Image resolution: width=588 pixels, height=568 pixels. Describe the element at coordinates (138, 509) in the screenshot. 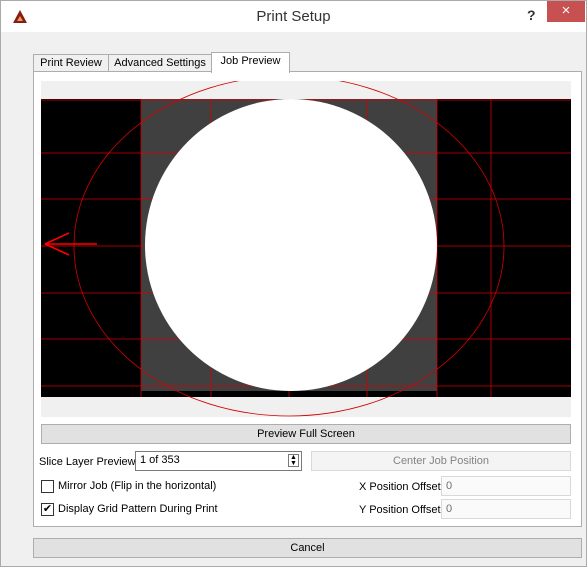

I see `display-grid-label: Display Grid Pattern During Print` at that location.